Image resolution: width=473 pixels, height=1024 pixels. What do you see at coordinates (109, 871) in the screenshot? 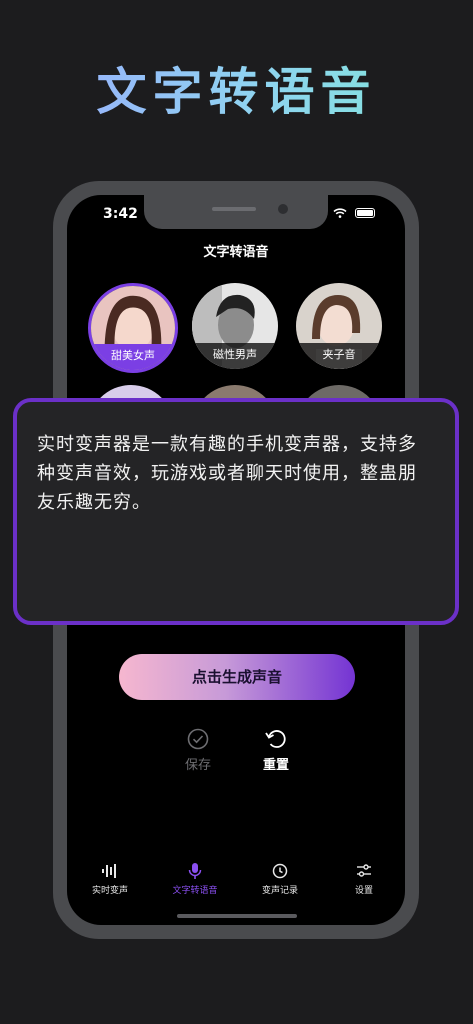
I see `waveform-icon` at bounding box center [109, 871].